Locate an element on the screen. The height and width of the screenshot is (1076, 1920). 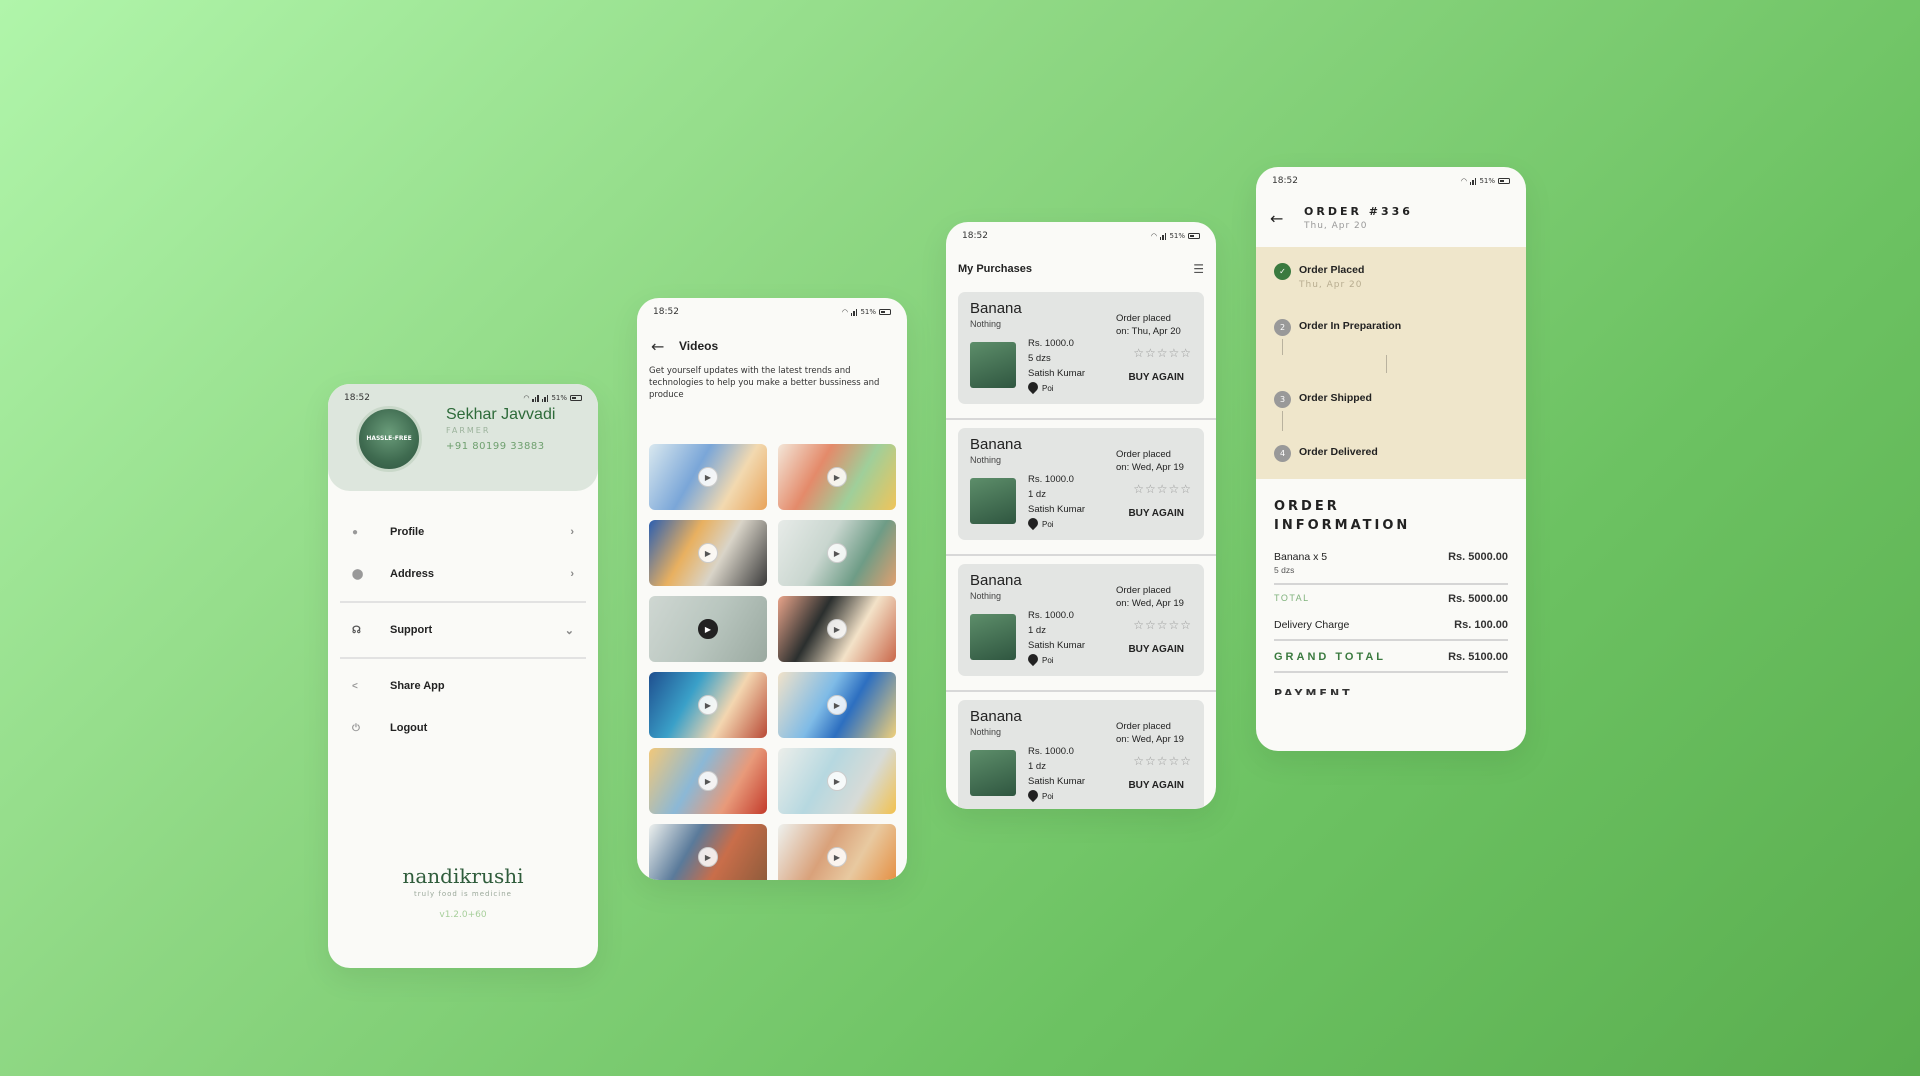
total-amount: Rs. 5000.00 is located at coordinates (1478, 599).